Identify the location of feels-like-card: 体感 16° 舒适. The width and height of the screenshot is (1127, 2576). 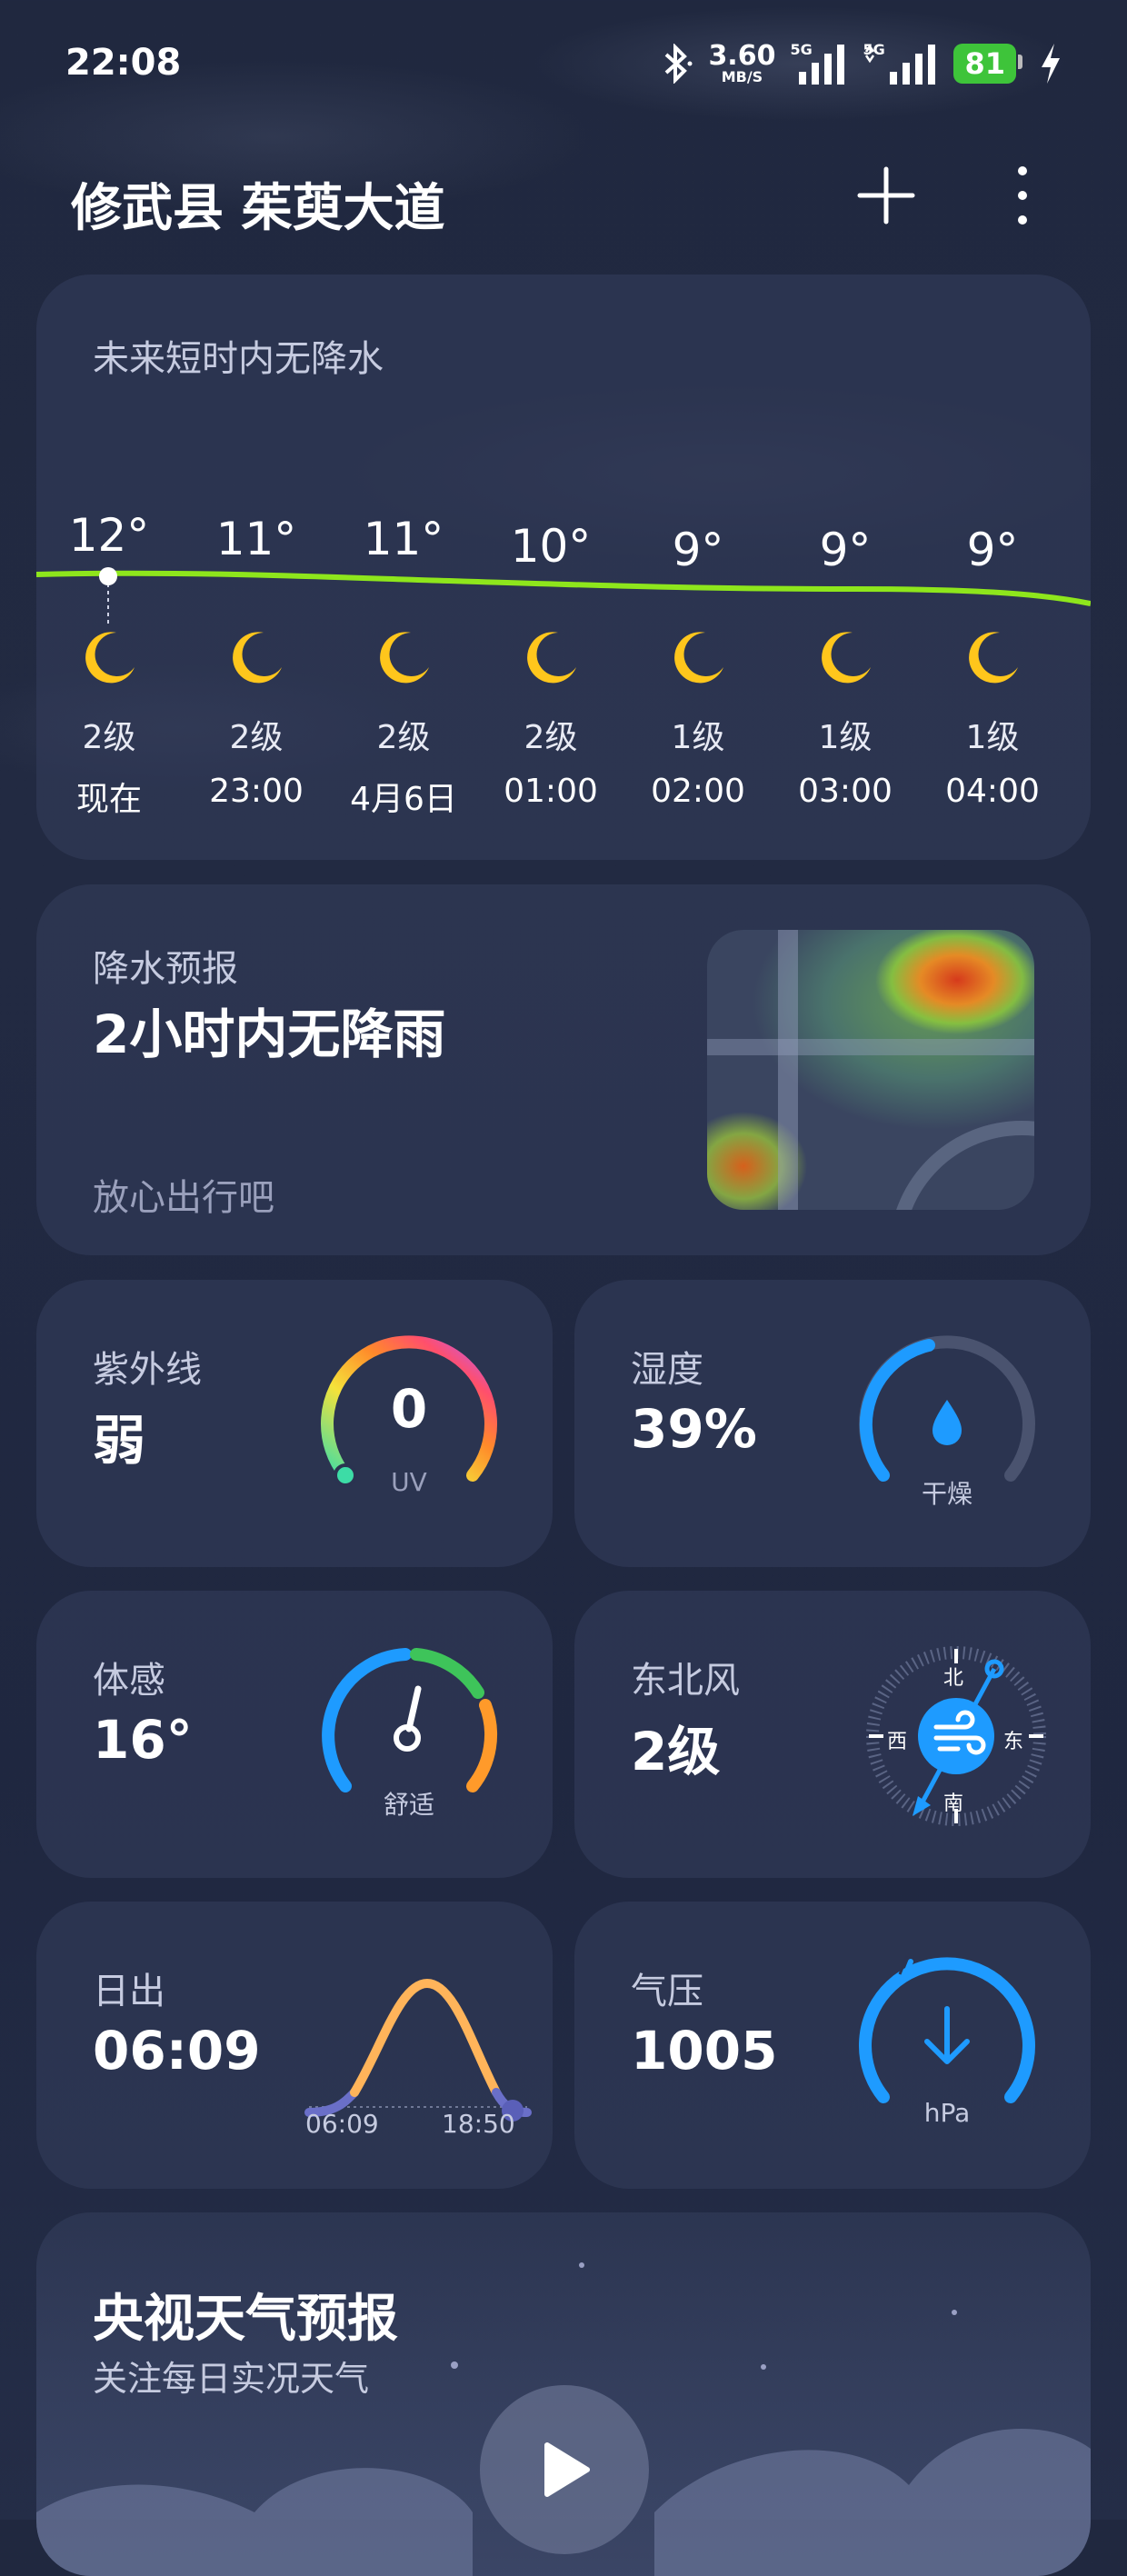
(294, 1734).